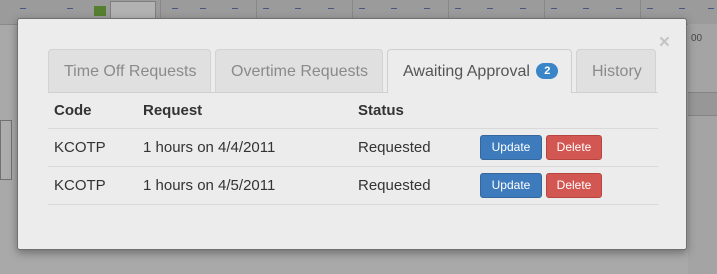 Image resolution: width=717 pixels, height=274 pixels. I want to click on tab-history: History, so click(616, 70).